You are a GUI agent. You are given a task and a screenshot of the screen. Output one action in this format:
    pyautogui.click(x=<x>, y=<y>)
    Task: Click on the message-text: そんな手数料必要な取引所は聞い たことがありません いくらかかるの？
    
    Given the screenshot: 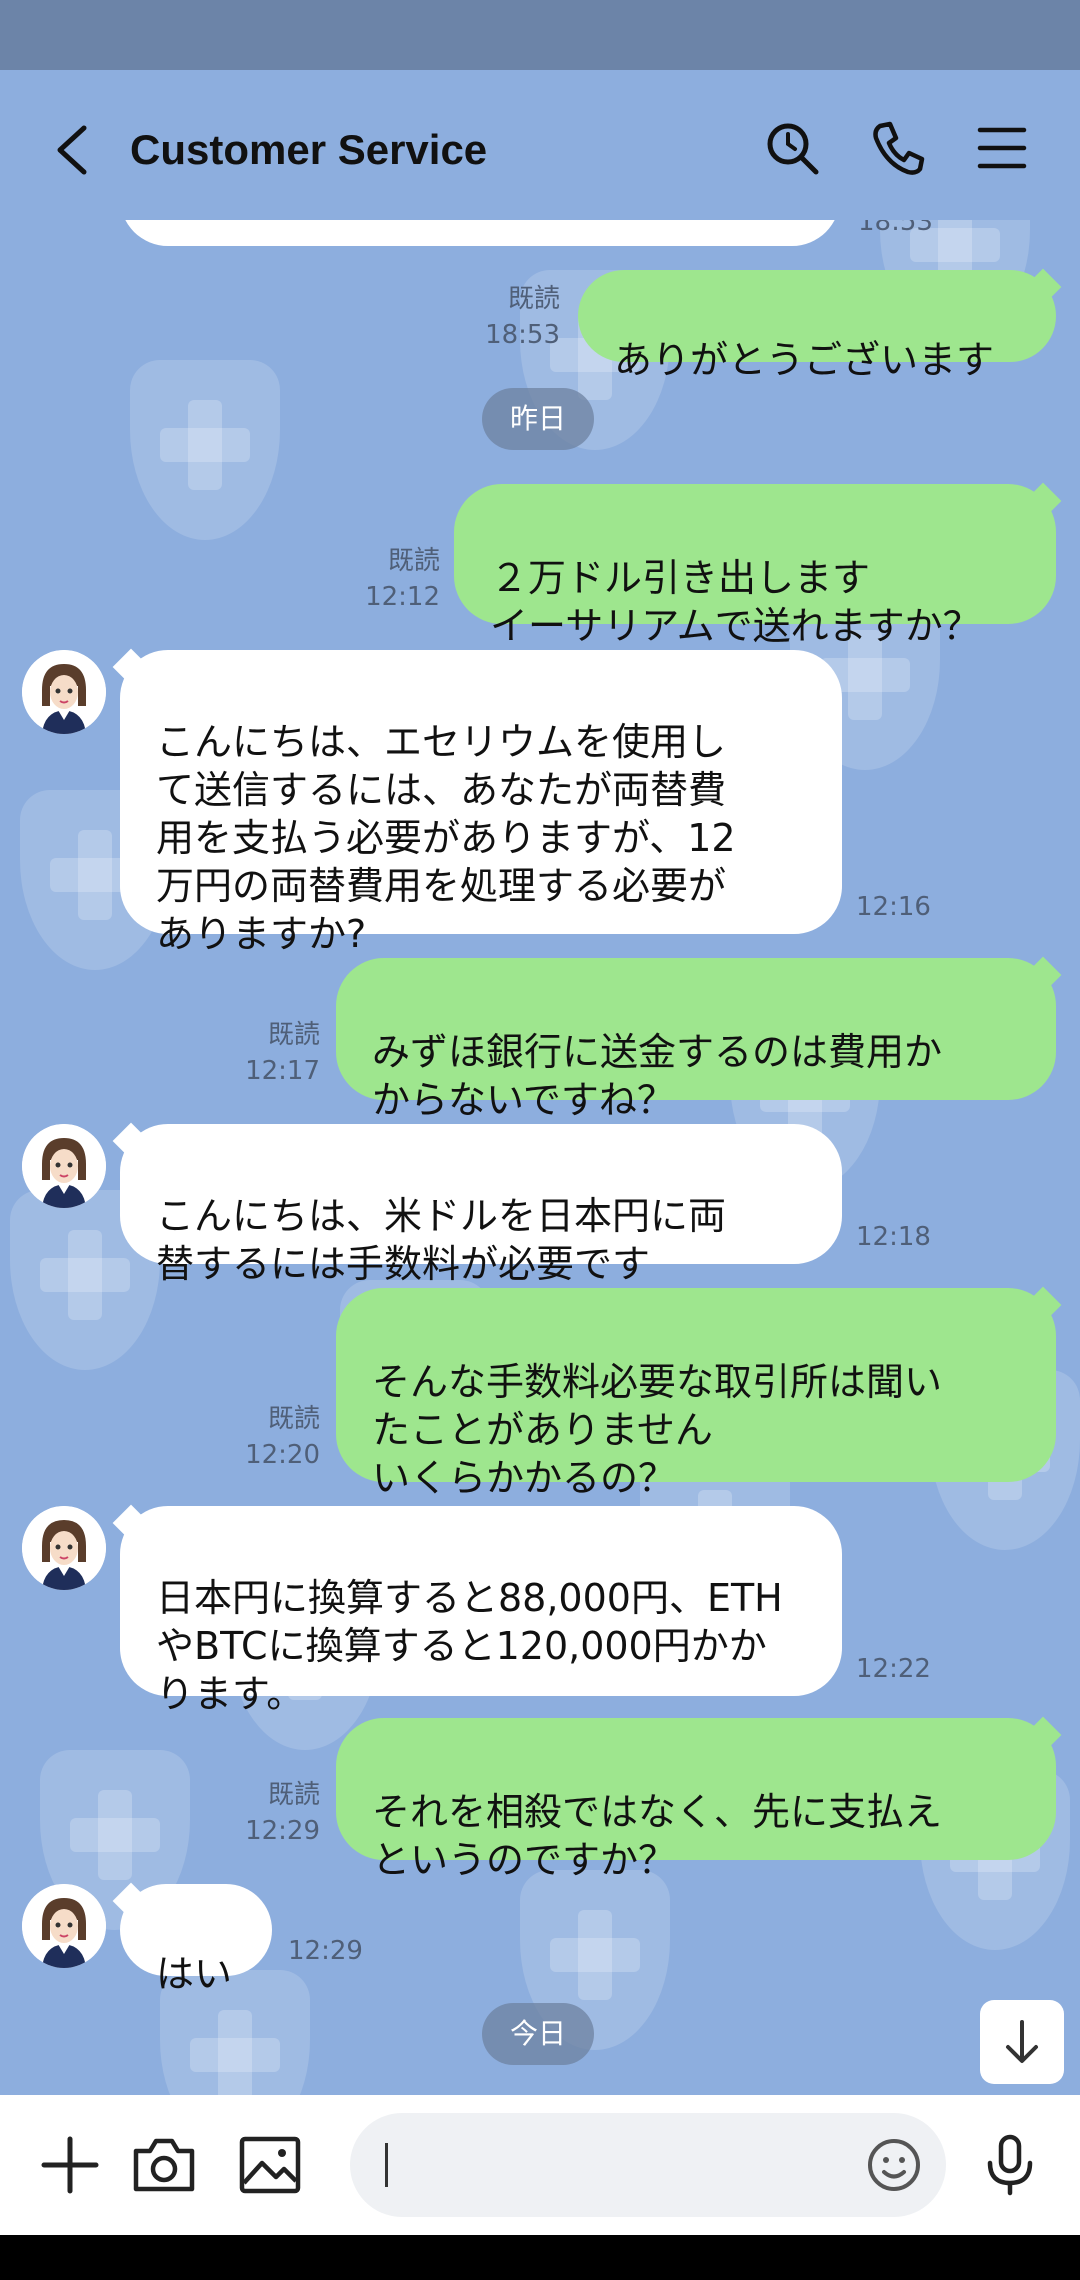 What is the action you would take?
    pyautogui.click(x=657, y=1430)
    